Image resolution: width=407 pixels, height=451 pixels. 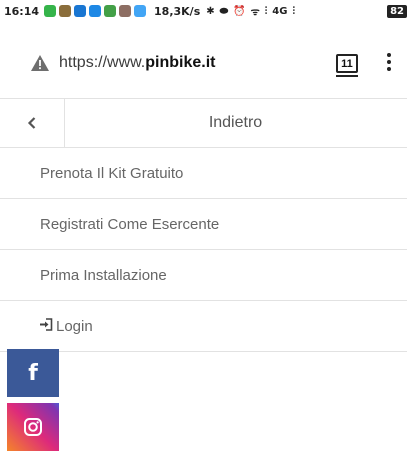 What do you see at coordinates (74, 326) in the screenshot?
I see `login-label: Login` at bounding box center [74, 326].